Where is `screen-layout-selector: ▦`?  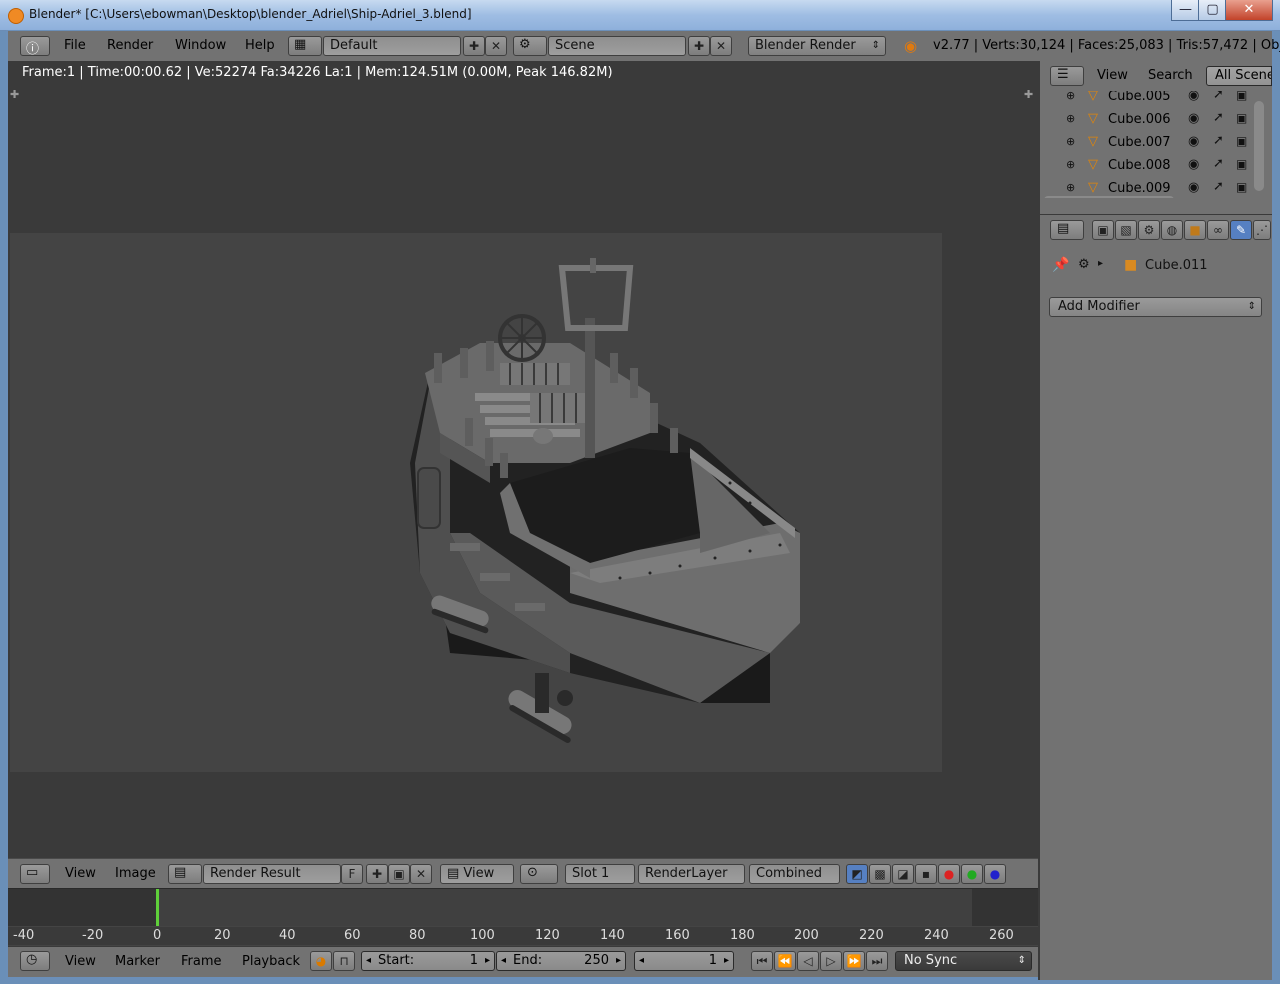
screen-layout-selector: ▦ is located at coordinates (305, 46).